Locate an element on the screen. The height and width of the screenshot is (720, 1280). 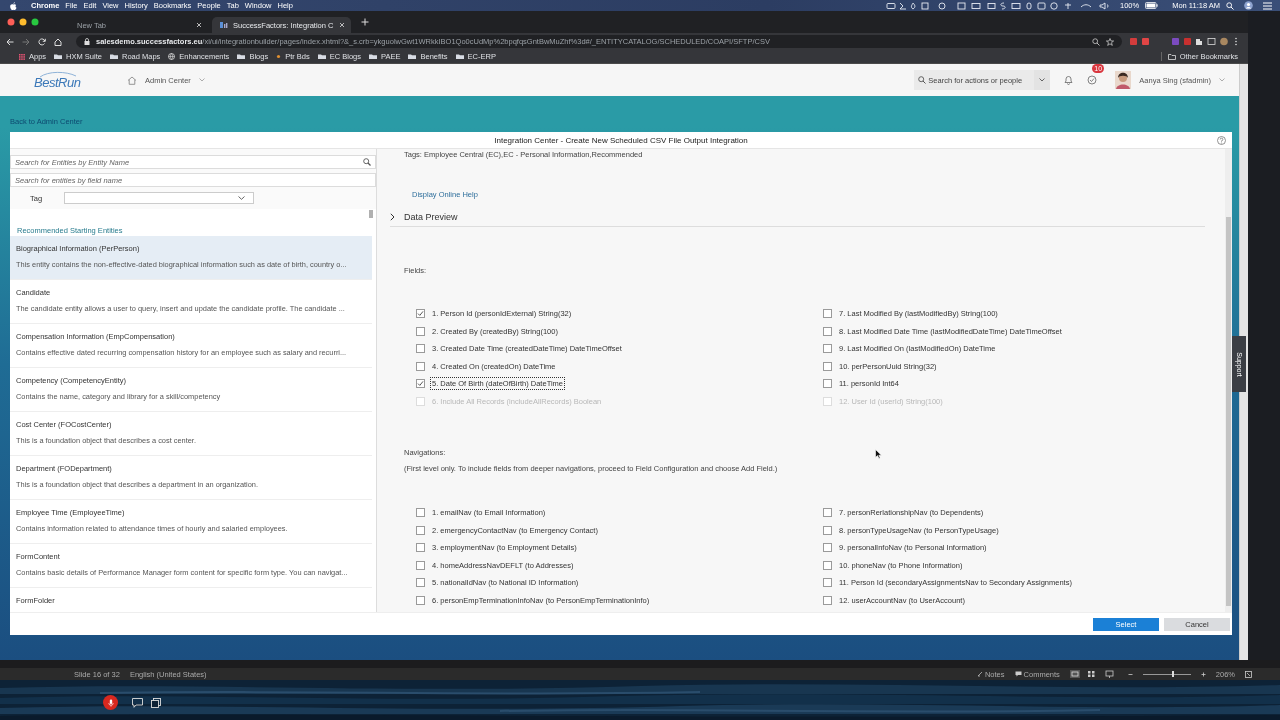
forward-icon is located at coordinates (26, 41).